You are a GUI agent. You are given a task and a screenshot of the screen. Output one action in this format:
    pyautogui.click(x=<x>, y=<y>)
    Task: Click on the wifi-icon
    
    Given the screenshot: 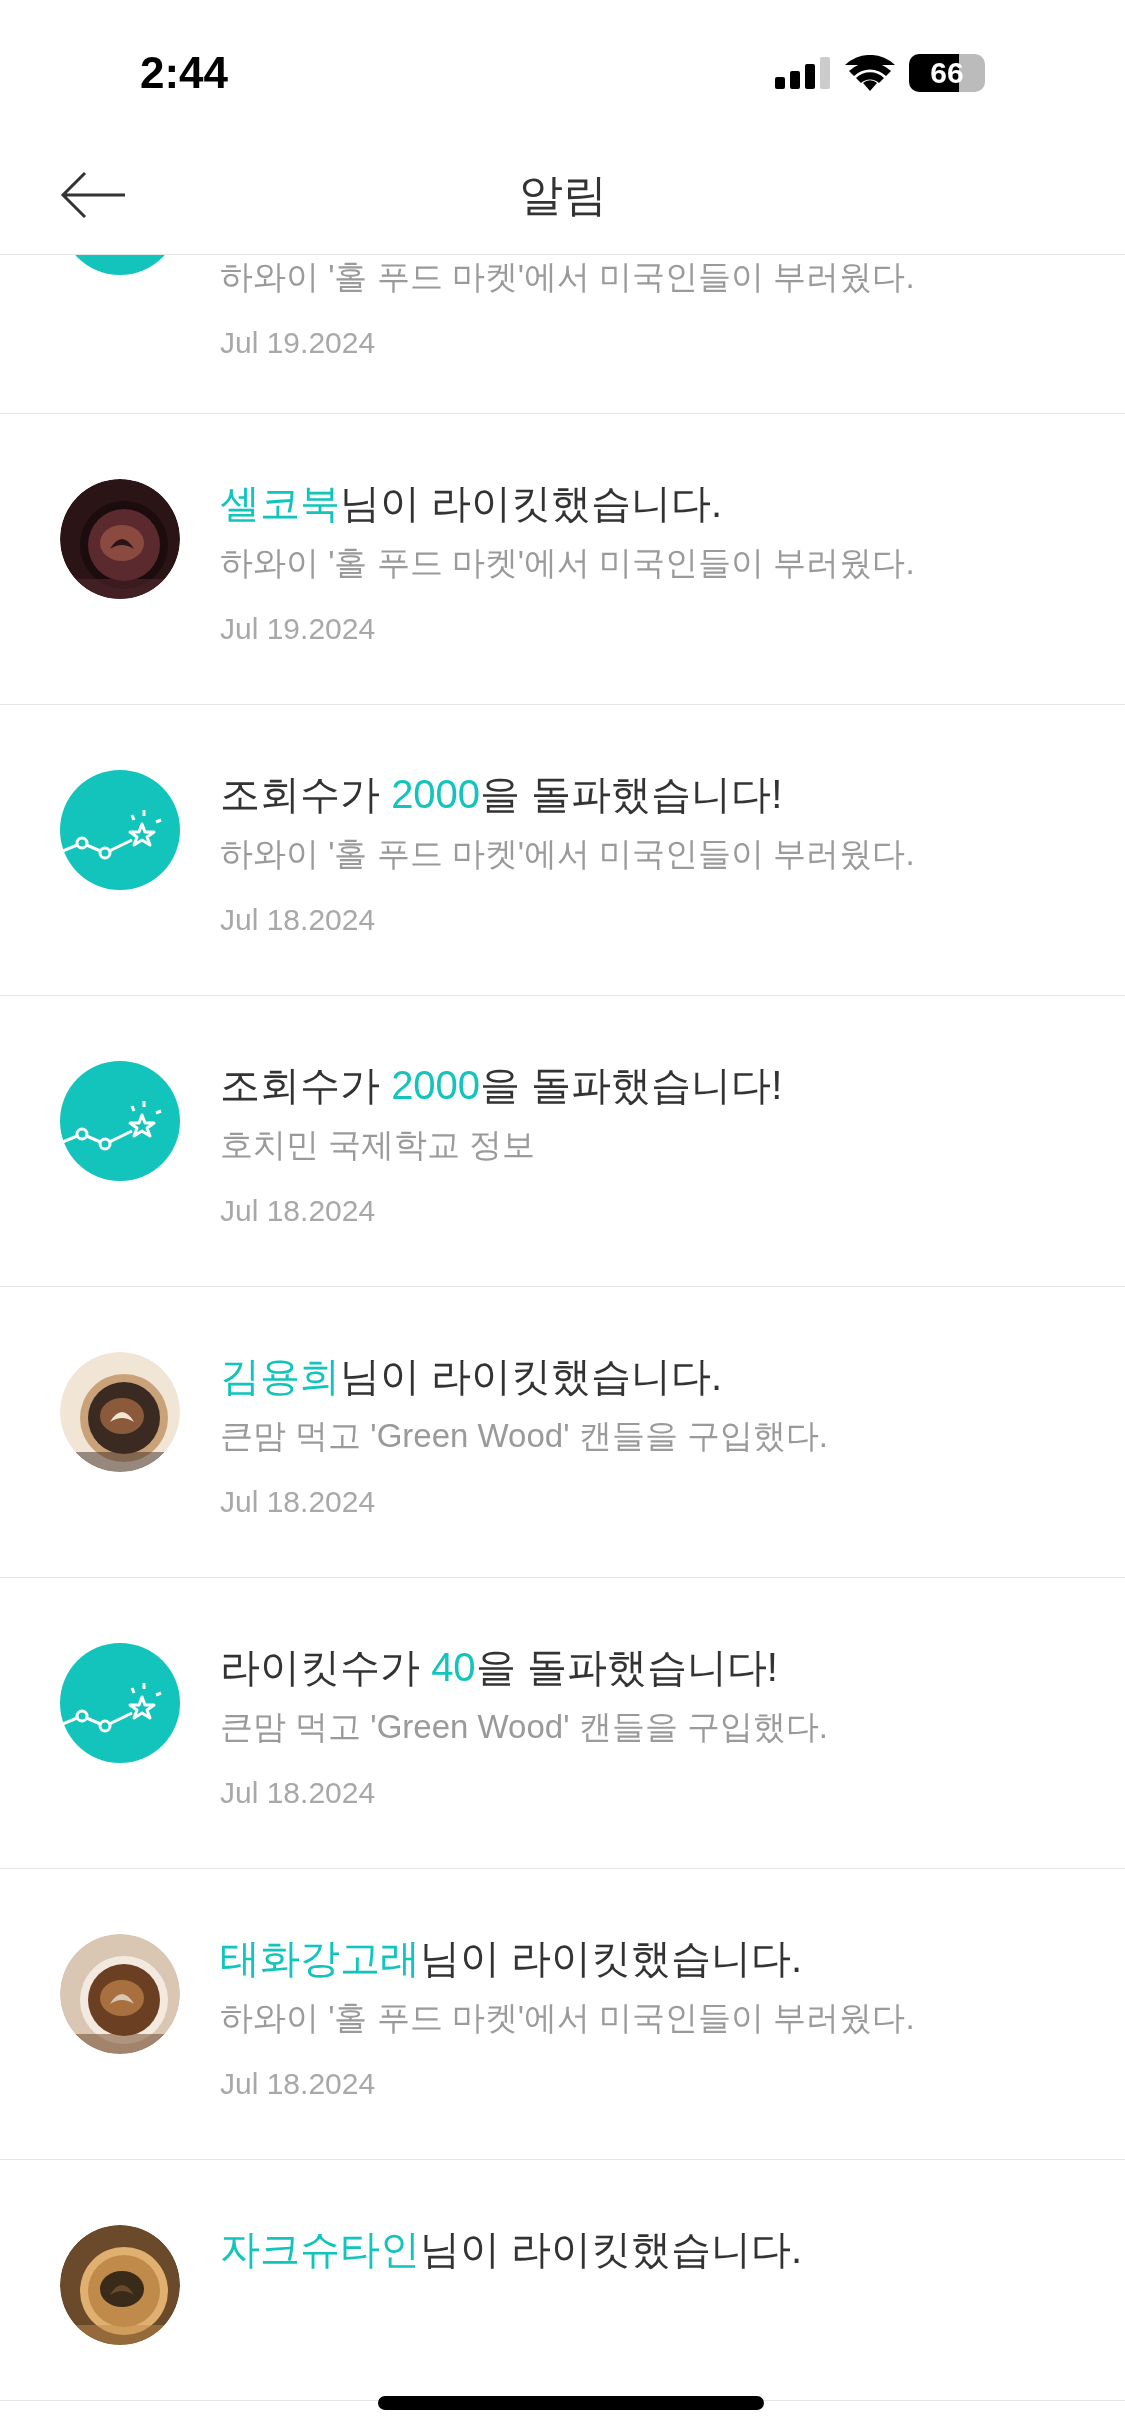 What is the action you would take?
    pyautogui.click(x=870, y=72)
    